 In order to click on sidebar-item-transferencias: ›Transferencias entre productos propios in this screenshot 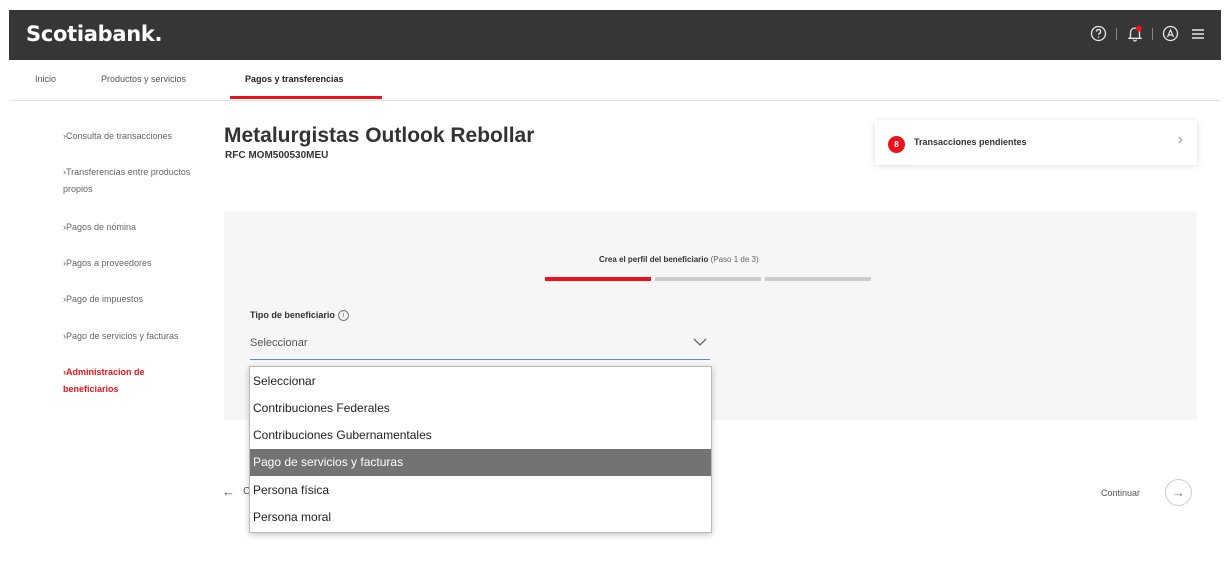, I will do `click(128, 181)`.